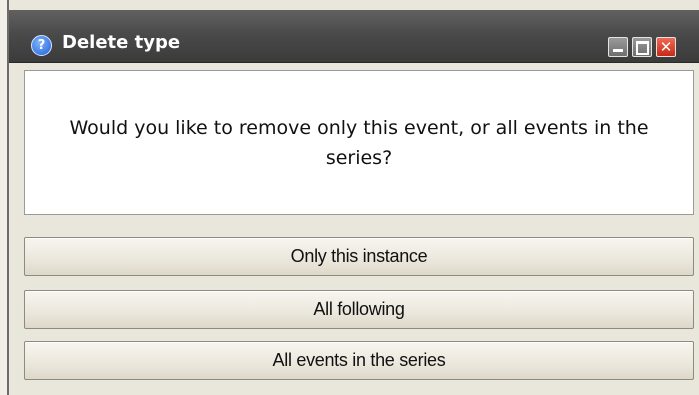 The image size is (699, 395). I want to click on close-button: ✕, so click(666, 47).